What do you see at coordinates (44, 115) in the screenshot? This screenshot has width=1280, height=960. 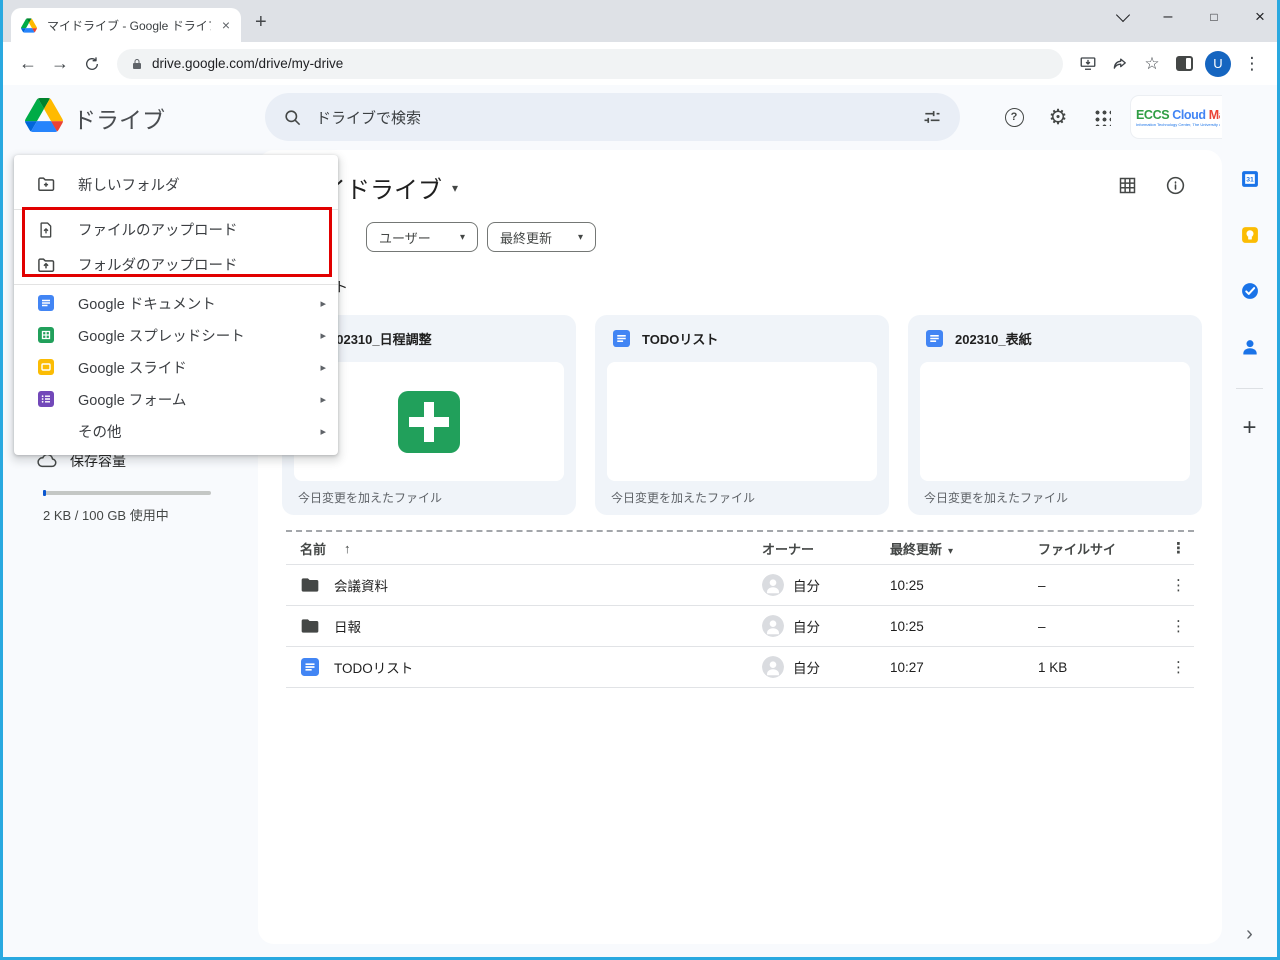 I see `drive-logo-icon` at bounding box center [44, 115].